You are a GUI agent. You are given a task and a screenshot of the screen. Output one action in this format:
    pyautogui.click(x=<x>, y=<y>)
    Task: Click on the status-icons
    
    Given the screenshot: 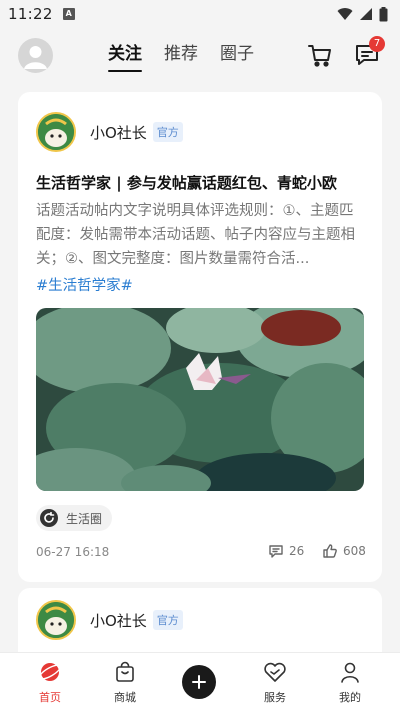 What is the action you would take?
    pyautogui.click(x=362, y=14)
    